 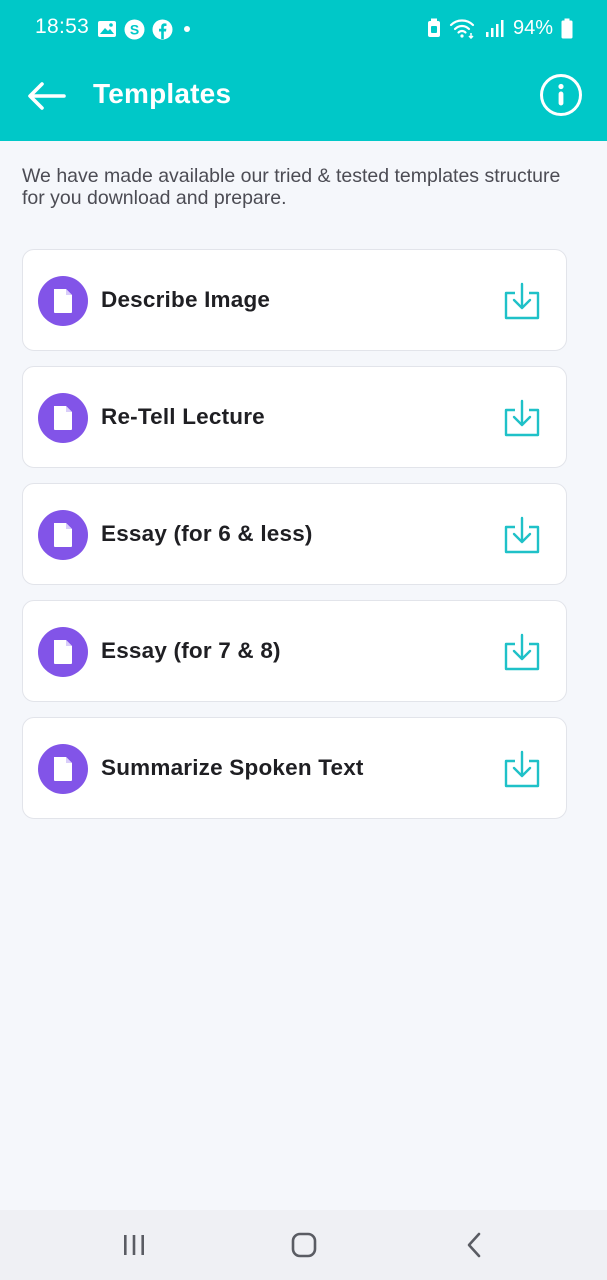 I want to click on home-icon, so click(x=304, y=1245).